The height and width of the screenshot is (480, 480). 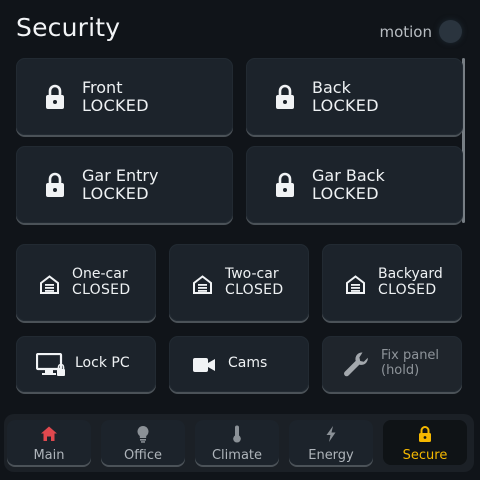 I want to click on motion-label: motion, so click(x=405, y=32).